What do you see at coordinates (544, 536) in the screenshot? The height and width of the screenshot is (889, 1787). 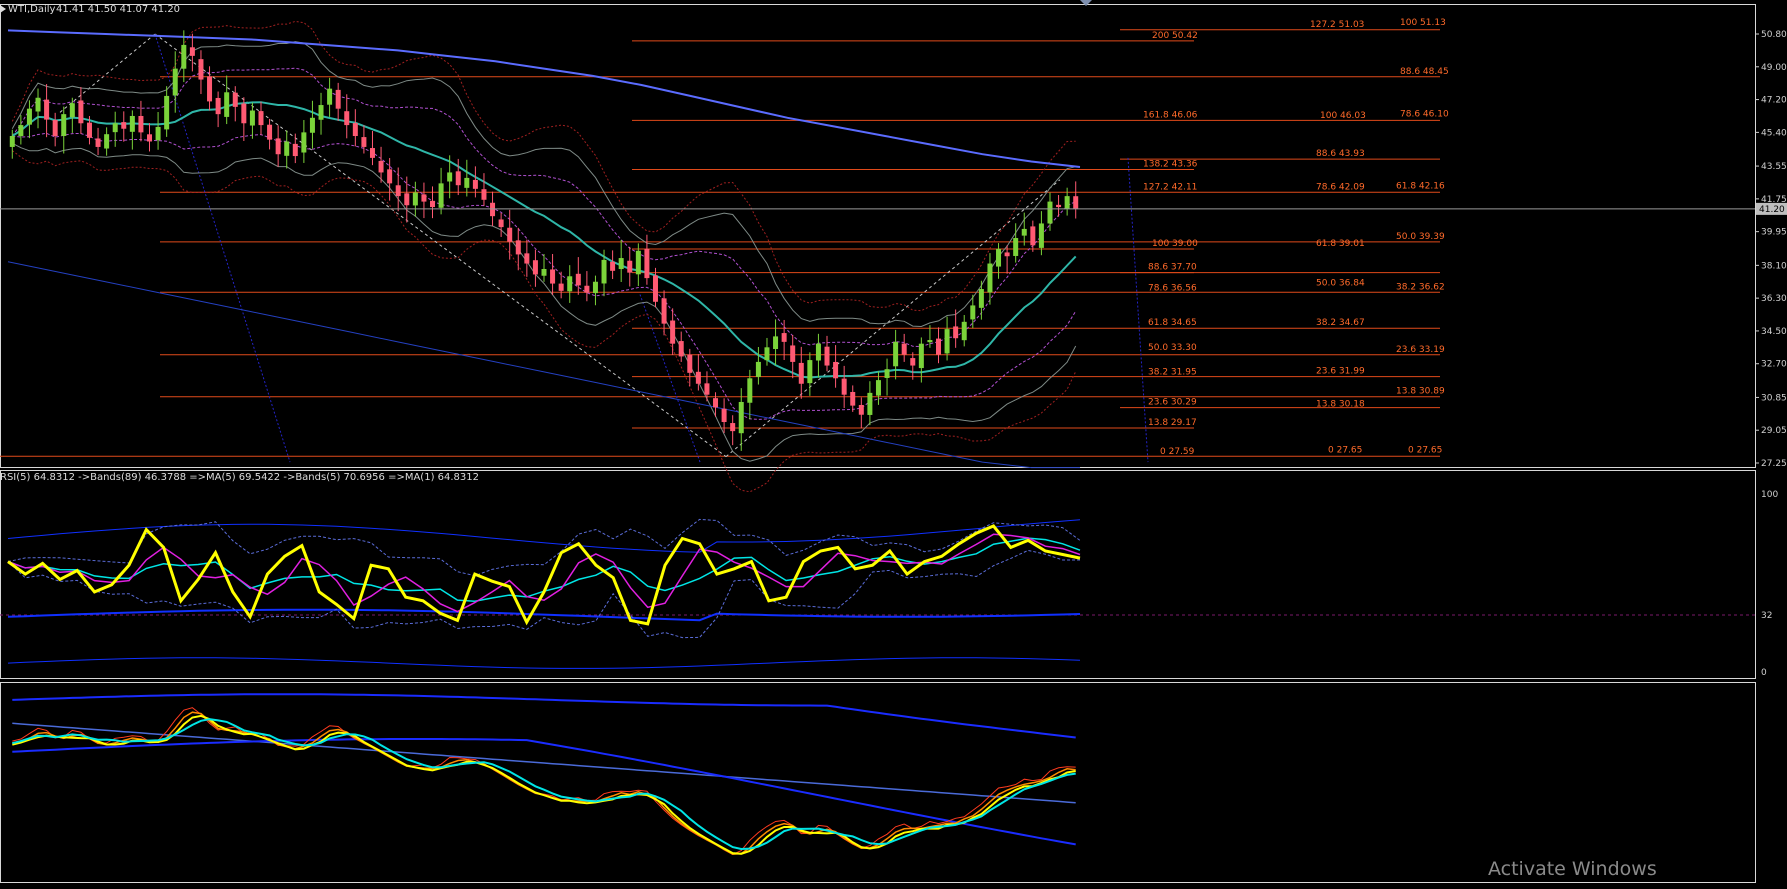 I see `rsi-band-upper` at bounding box center [544, 536].